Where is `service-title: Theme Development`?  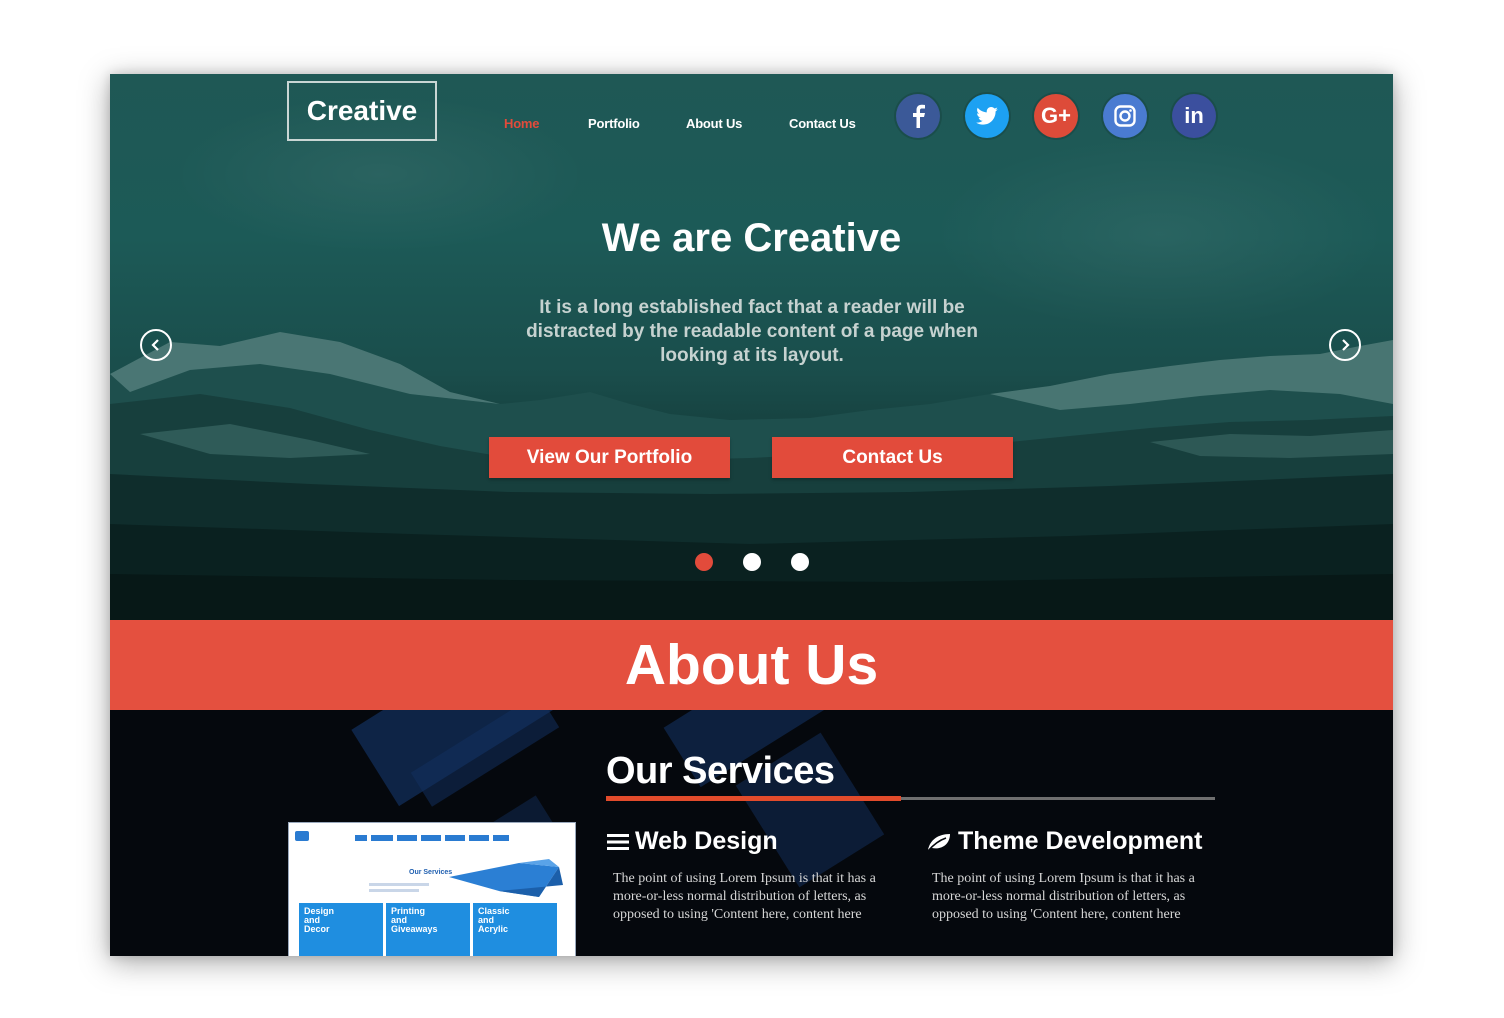
service-title: Theme Development is located at coordinates (1080, 841).